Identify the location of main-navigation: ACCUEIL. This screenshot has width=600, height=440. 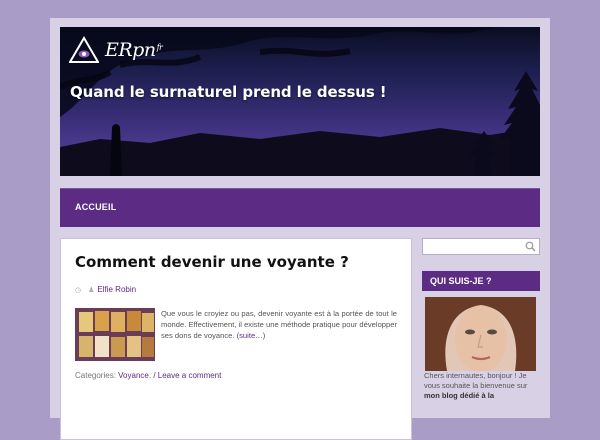
(300, 207).